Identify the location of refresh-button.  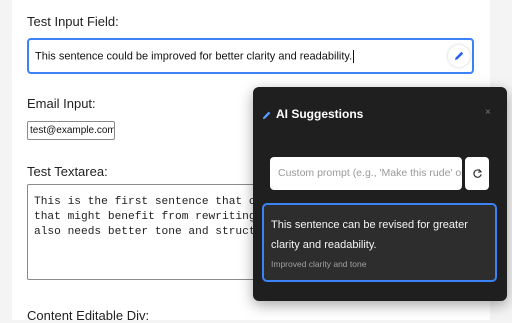
(477, 173).